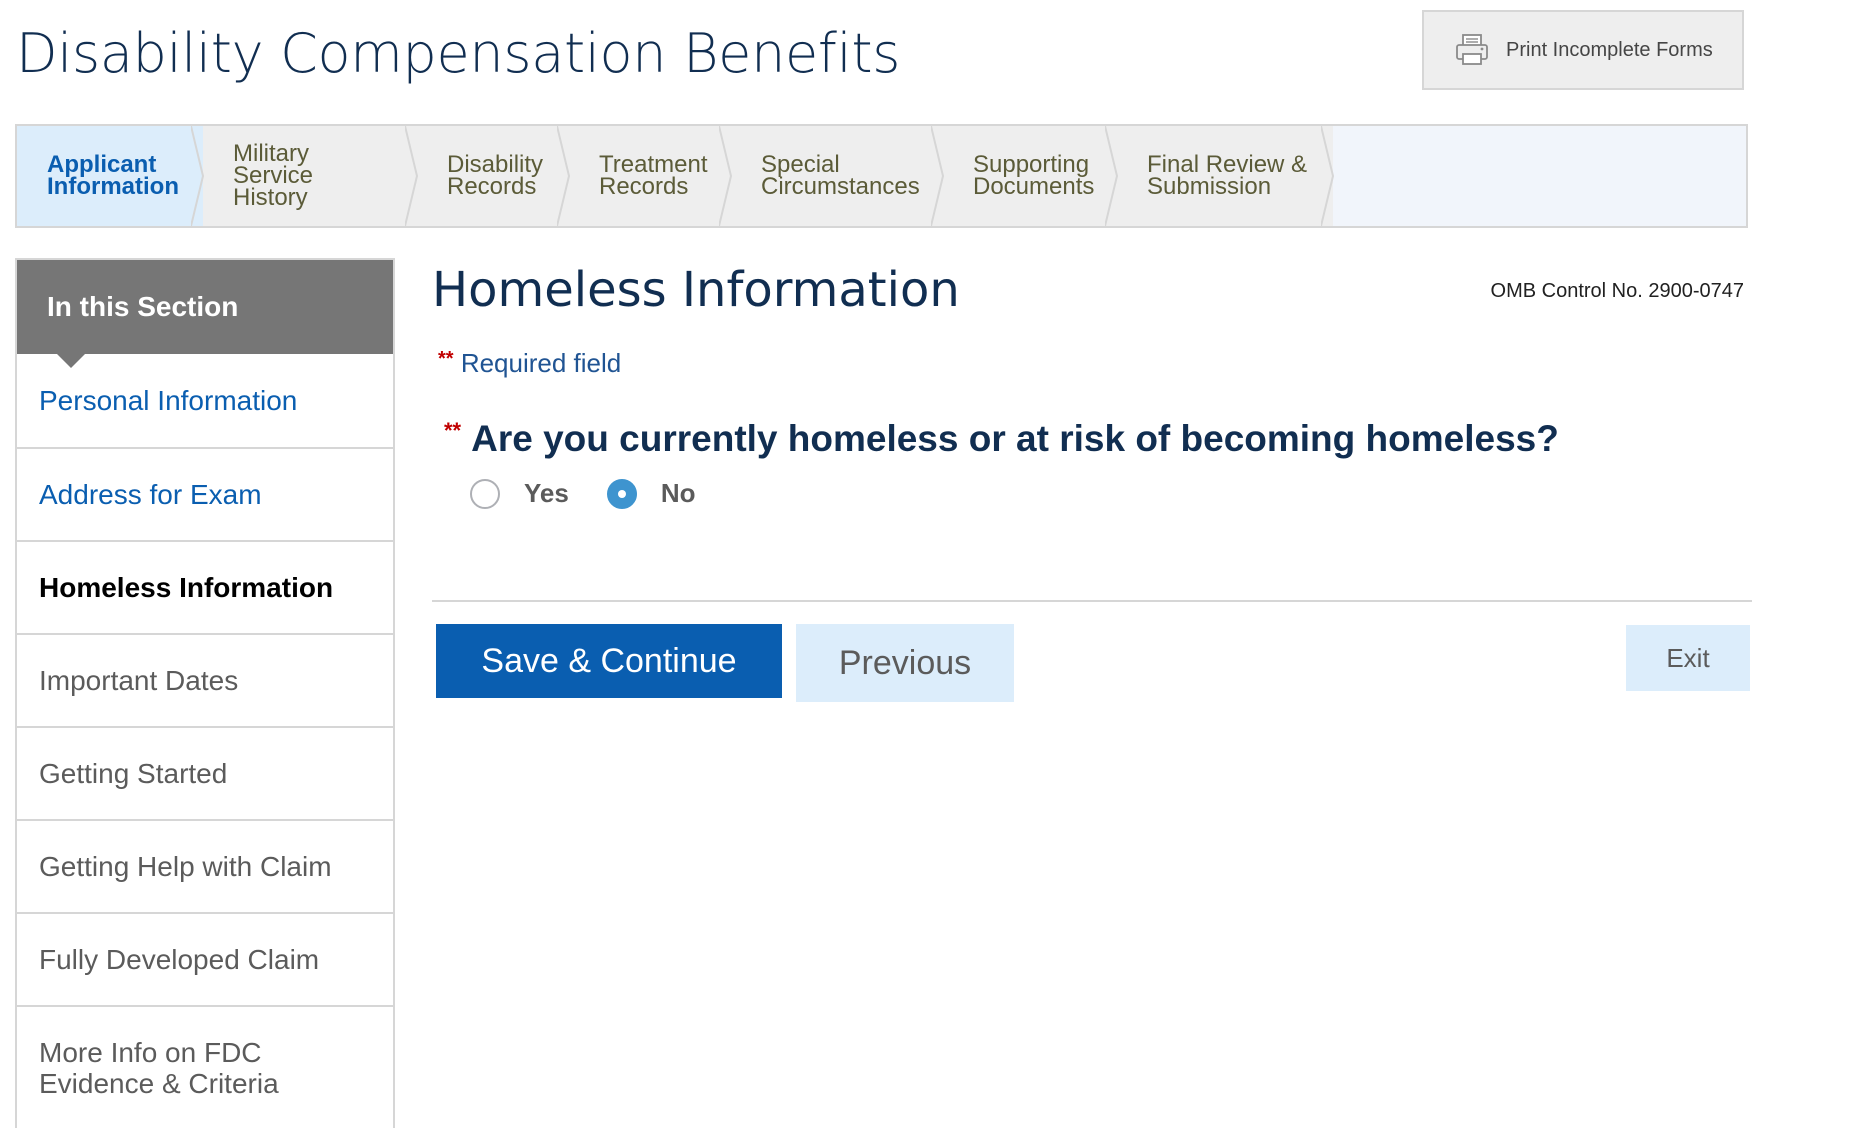  What do you see at coordinates (485, 493) in the screenshot?
I see `radio-button-unselected` at bounding box center [485, 493].